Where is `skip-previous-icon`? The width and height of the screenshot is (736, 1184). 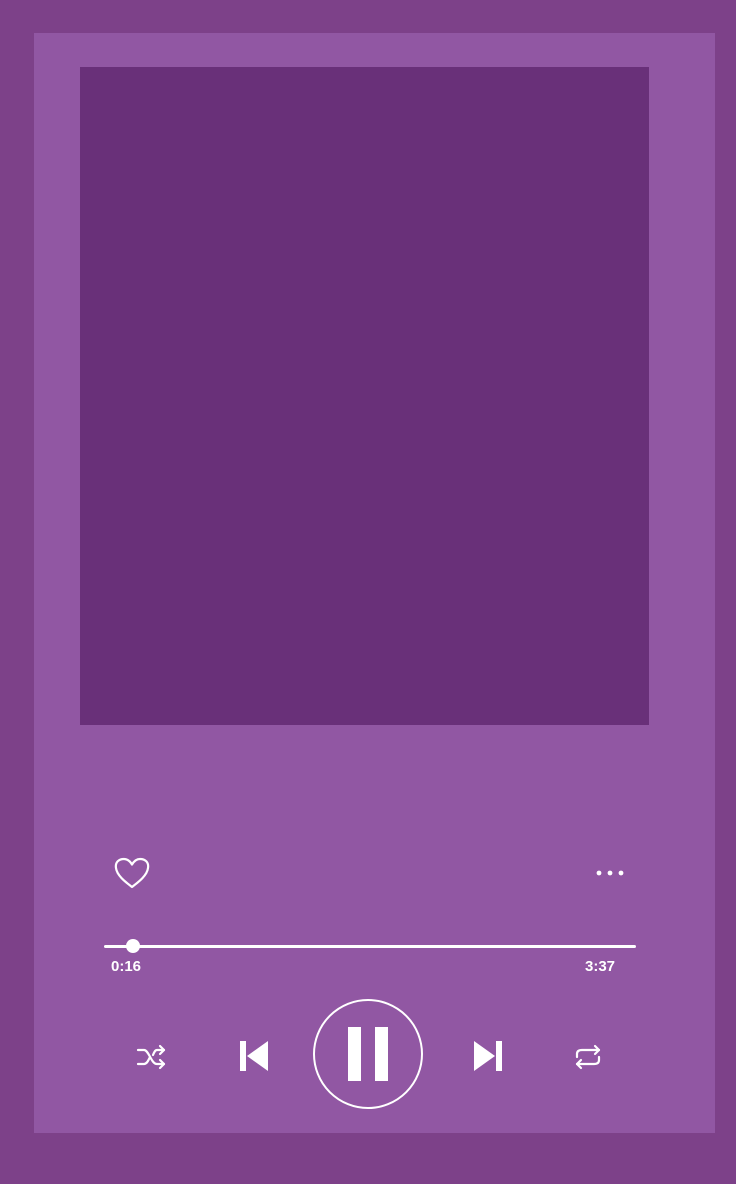 skip-previous-icon is located at coordinates (254, 1056).